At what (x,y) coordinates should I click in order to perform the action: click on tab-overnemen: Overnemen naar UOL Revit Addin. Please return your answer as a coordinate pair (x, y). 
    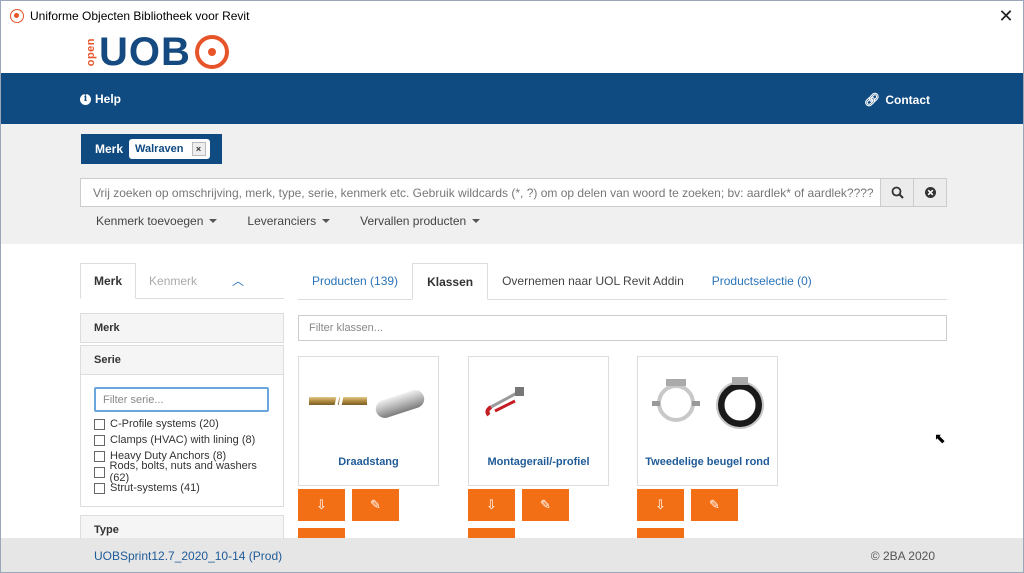
    Looking at the image, I should click on (593, 281).